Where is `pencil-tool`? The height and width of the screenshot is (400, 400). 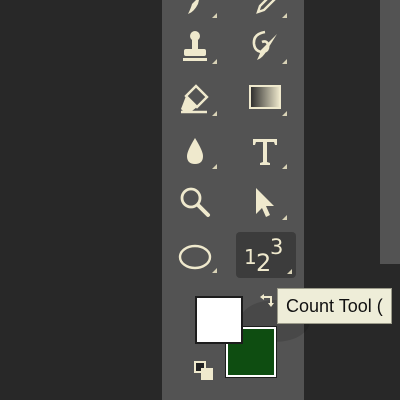
pencil-tool is located at coordinates (265, 11).